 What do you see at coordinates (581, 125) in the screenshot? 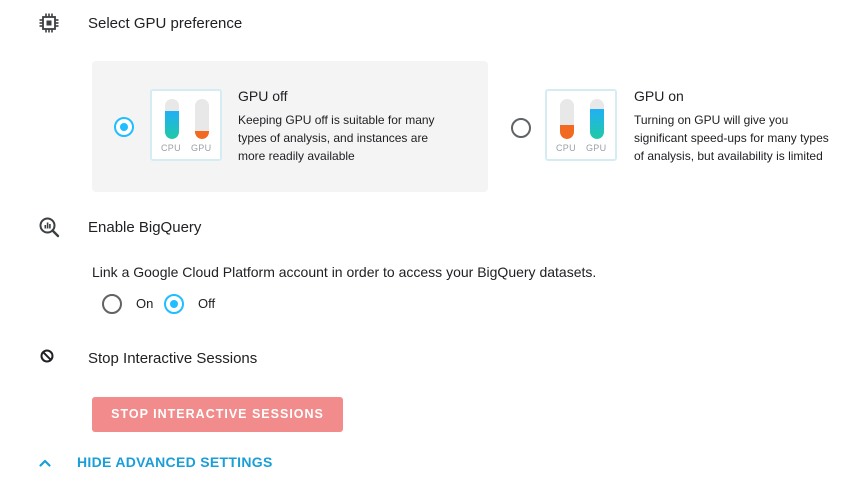
I see `gpu-on-usage-illustration: CPU GPU` at bounding box center [581, 125].